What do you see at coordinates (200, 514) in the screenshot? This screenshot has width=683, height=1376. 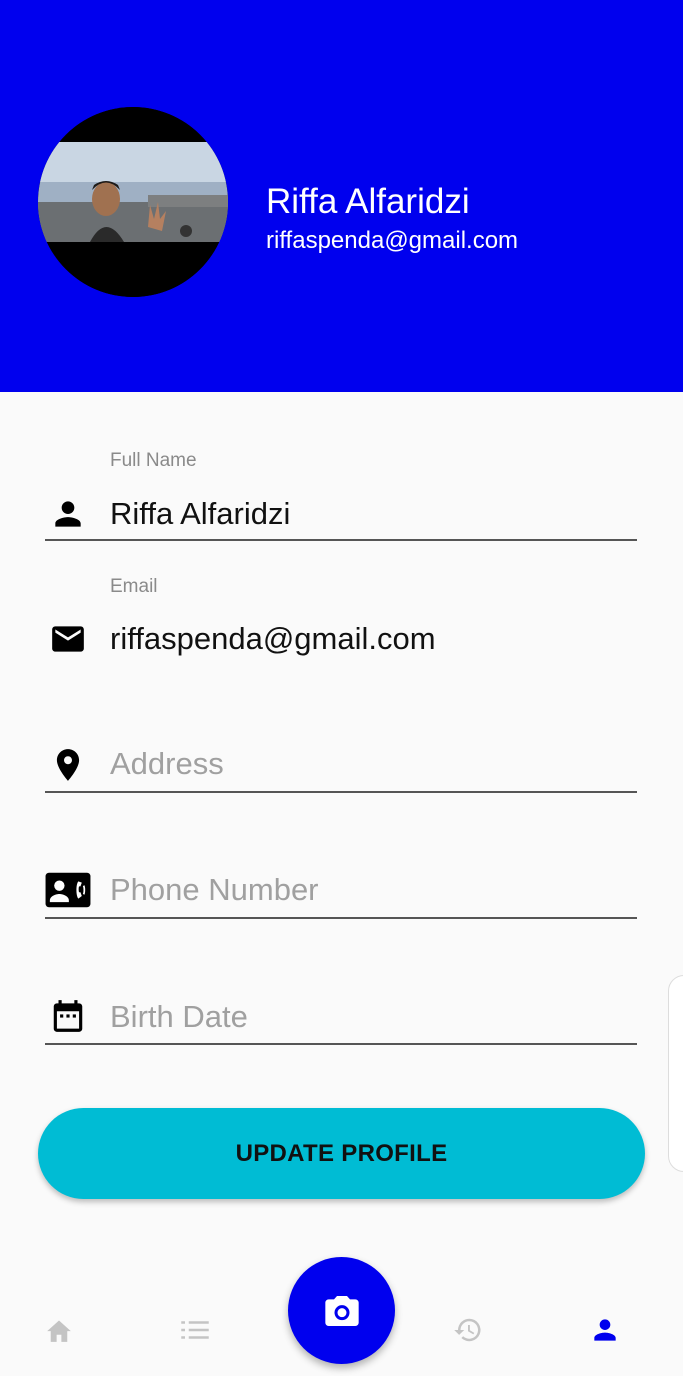 I see `full-name-input: Riffa Alfaridzi` at bounding box center [200, 514].